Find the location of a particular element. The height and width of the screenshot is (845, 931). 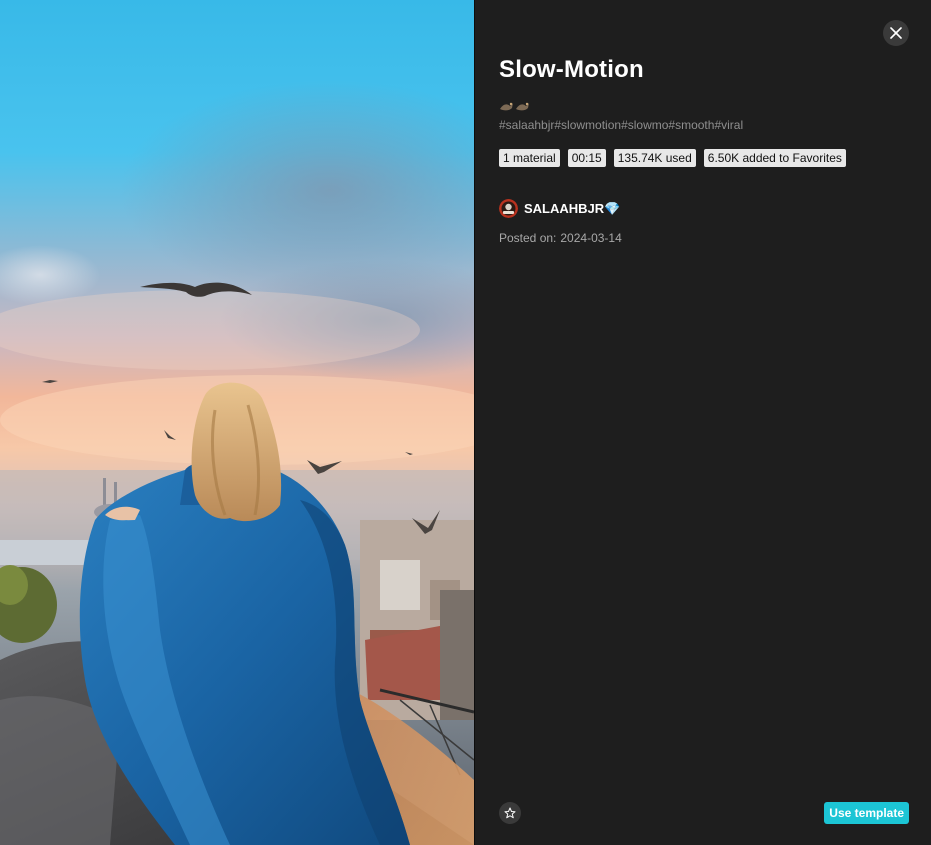

posted-date-value: 2024-03-14 is located at coordinates (591, 238).